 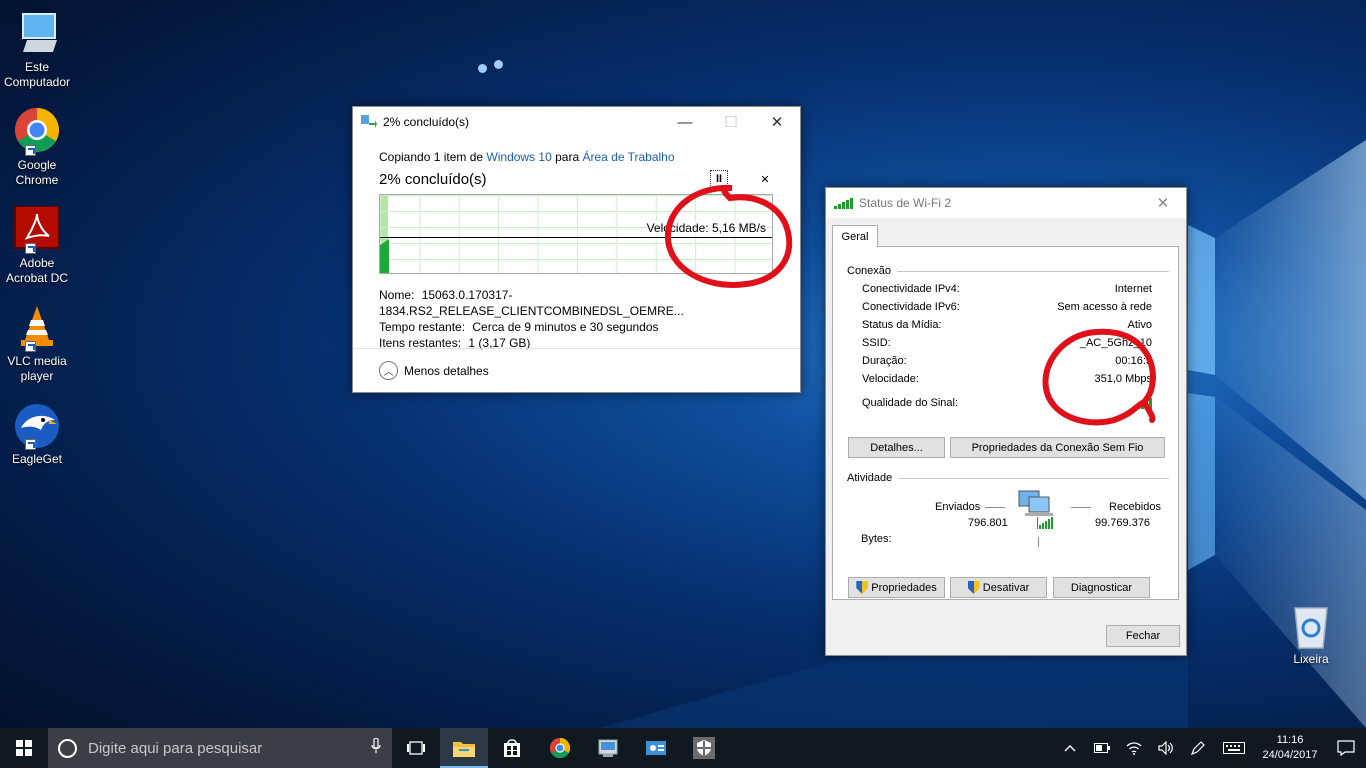 What do you see at coordinates (1007, 361) in the screenshot?
I see `info-row: Duração: 00:16:5` at bounding box center [1007, 361].